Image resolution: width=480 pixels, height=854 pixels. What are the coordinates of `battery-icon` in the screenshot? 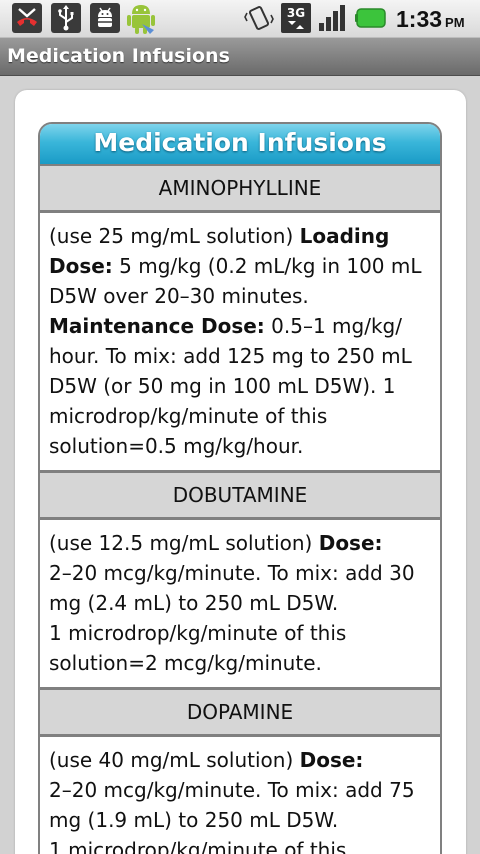 It's located at (372, 18).